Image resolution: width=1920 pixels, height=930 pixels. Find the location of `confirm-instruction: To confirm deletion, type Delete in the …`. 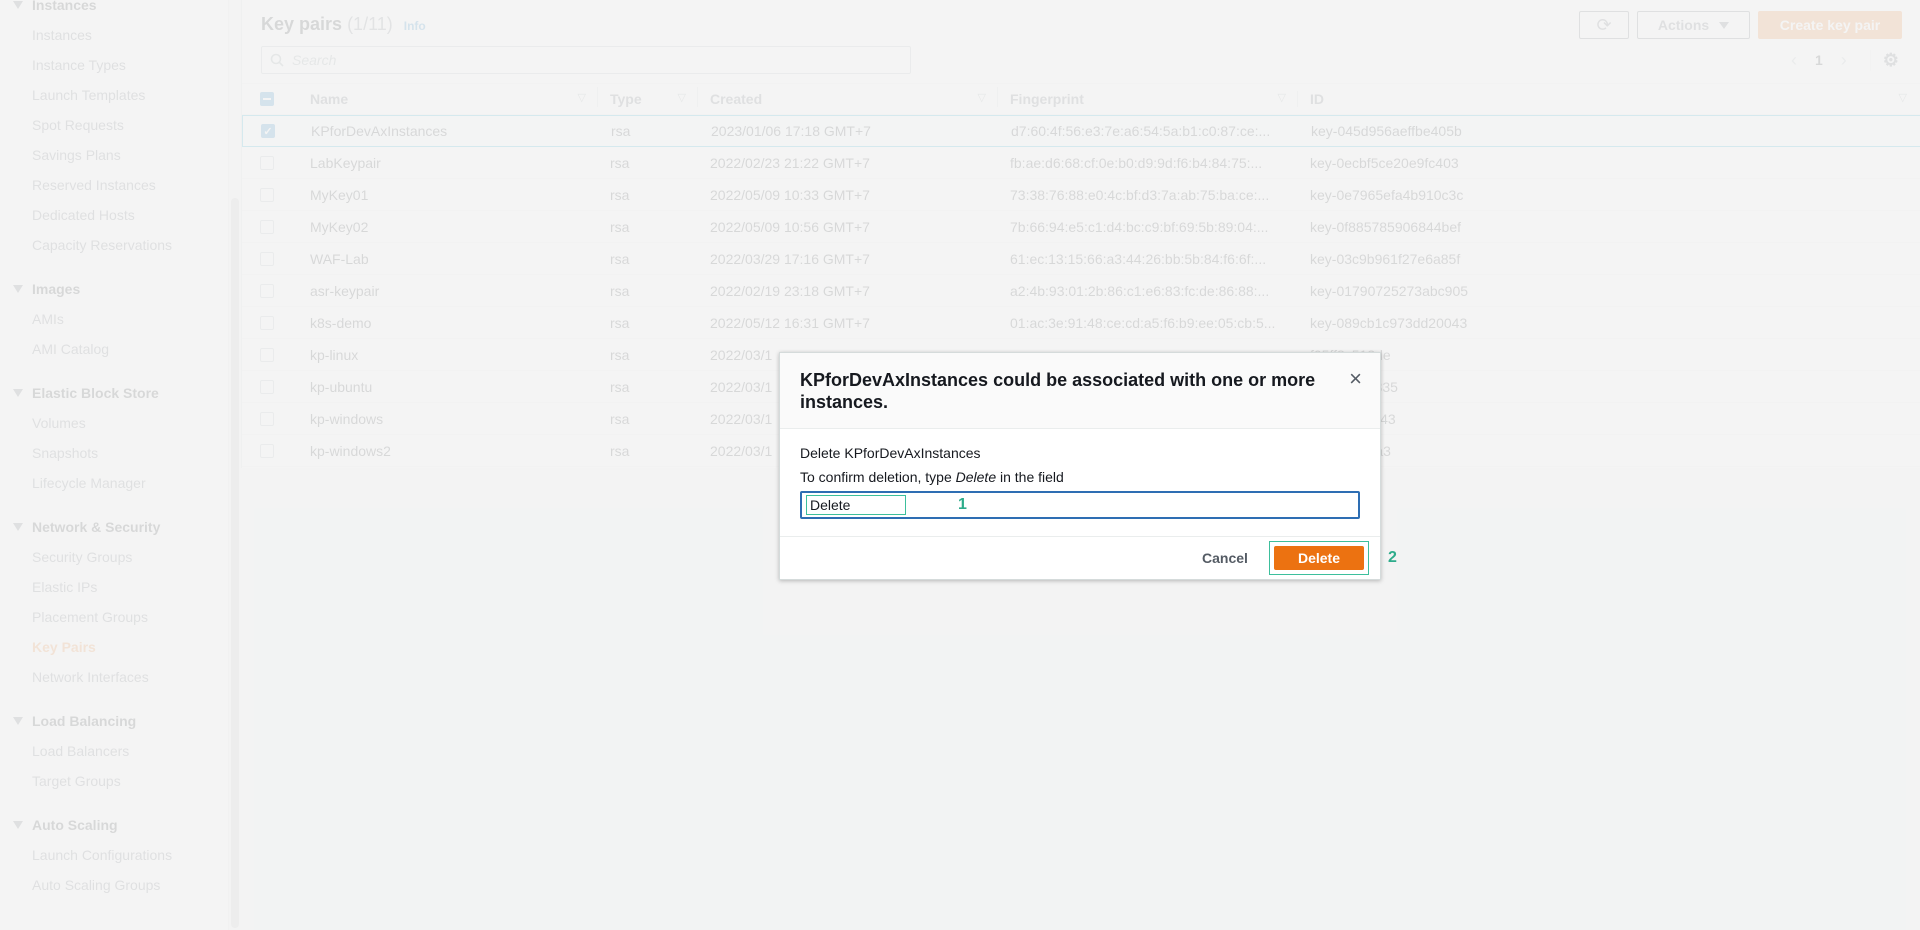

confirm-instruction: To confirm deletion, type Delete in the … is located at coordinates (932, 477).